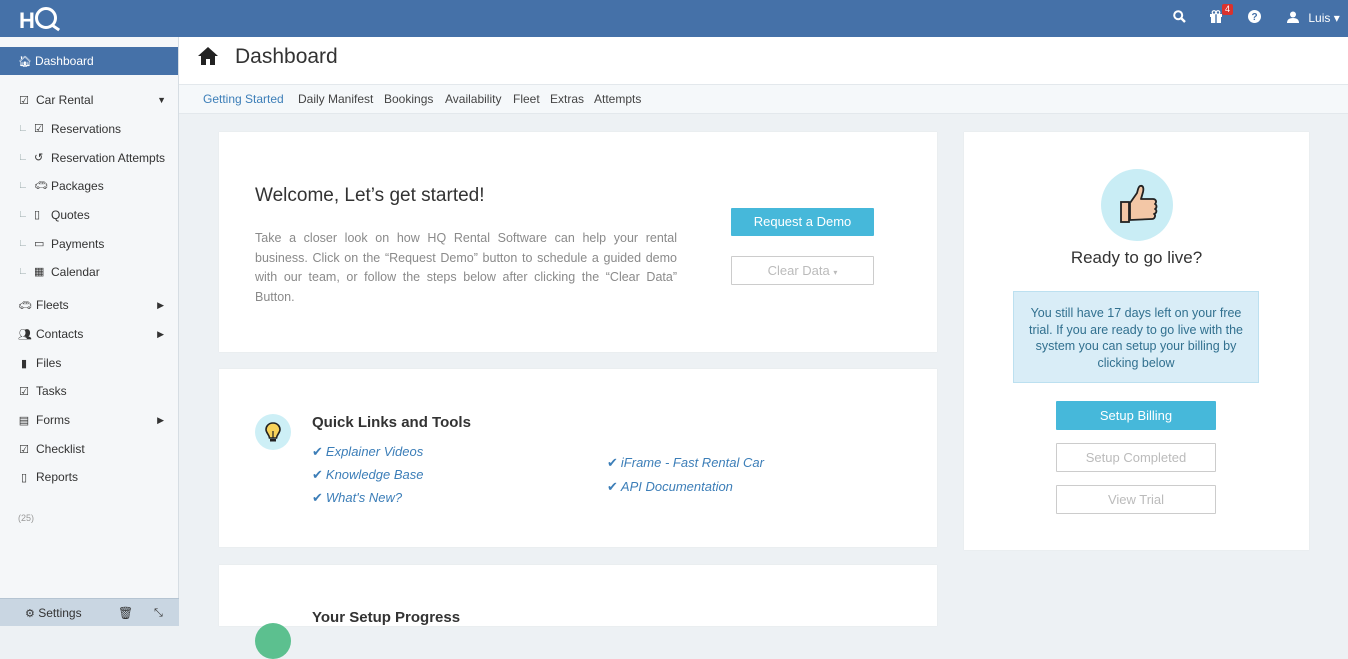 This screenshot has width=1348, height=659. What do you see at coordinates (107, 305) in the screenshot?
I see `sidebar-item-fleets: 🚗︎ Fleets ▶` at bounding box center [107, 305].